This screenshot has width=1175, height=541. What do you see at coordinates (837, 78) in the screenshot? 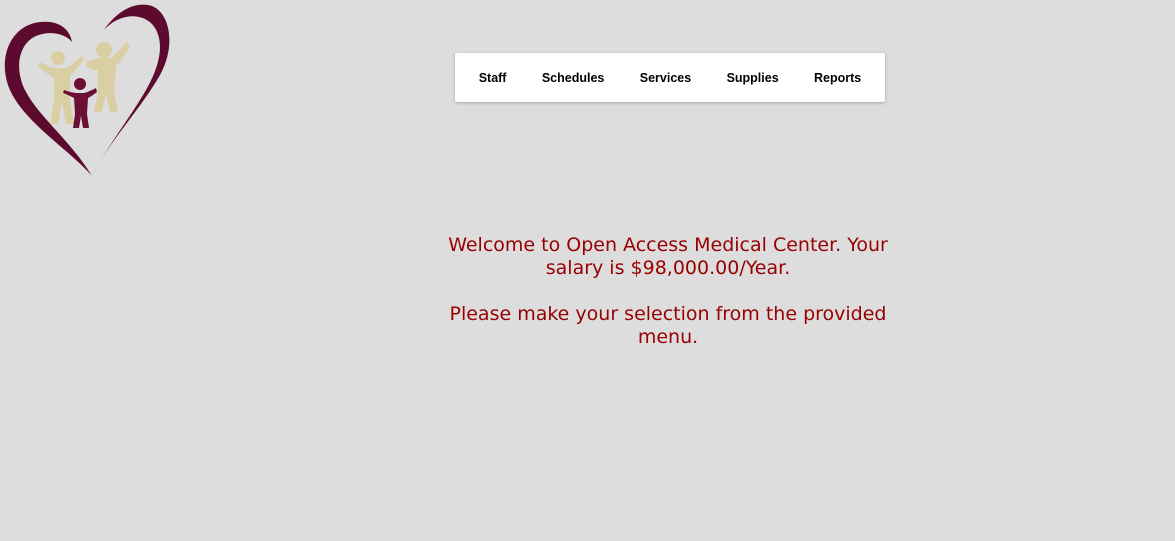
I see `menu-item-reports: Reports` at bounding box center [837, 78].